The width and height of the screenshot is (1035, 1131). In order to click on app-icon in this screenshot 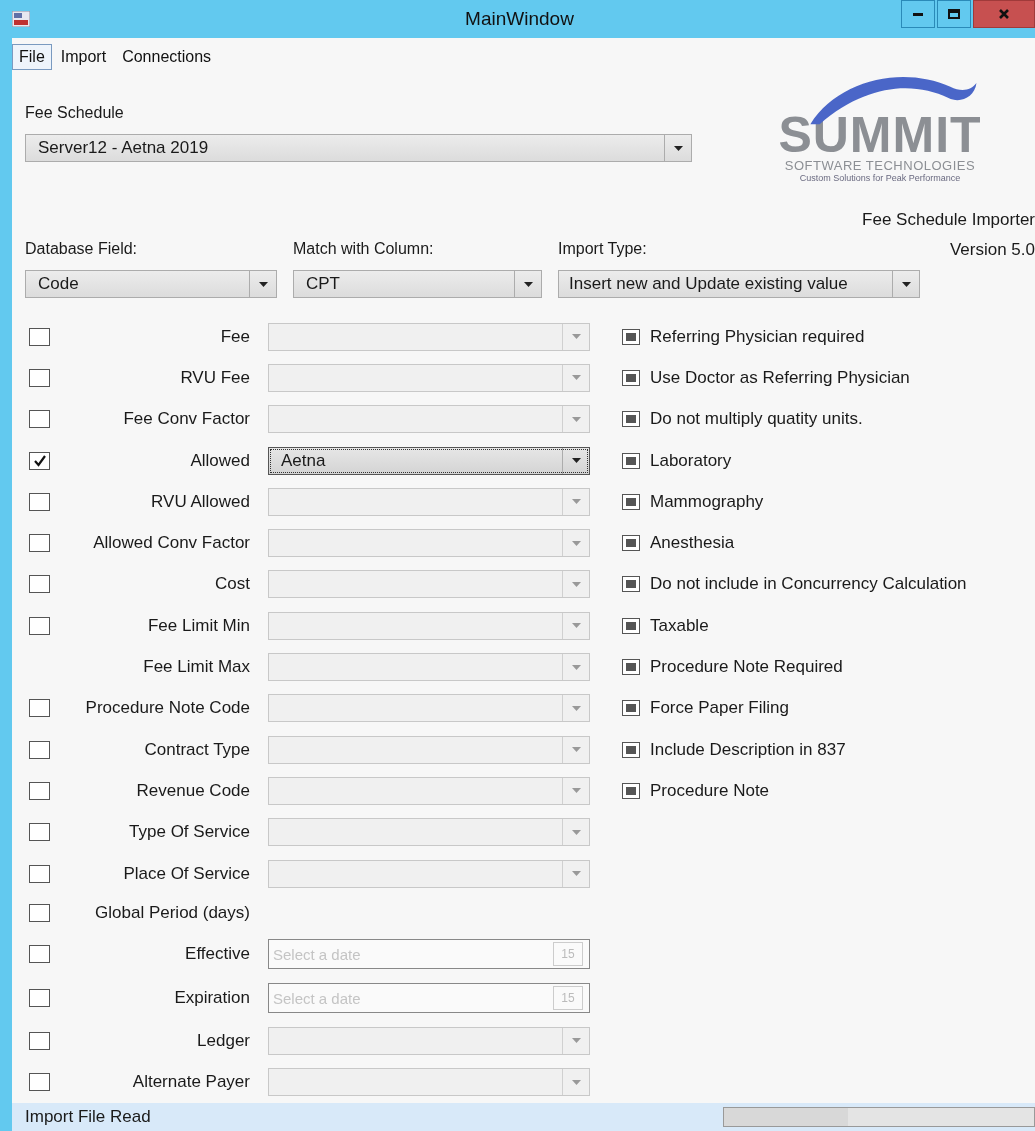, I will do `click(21, 19)`.